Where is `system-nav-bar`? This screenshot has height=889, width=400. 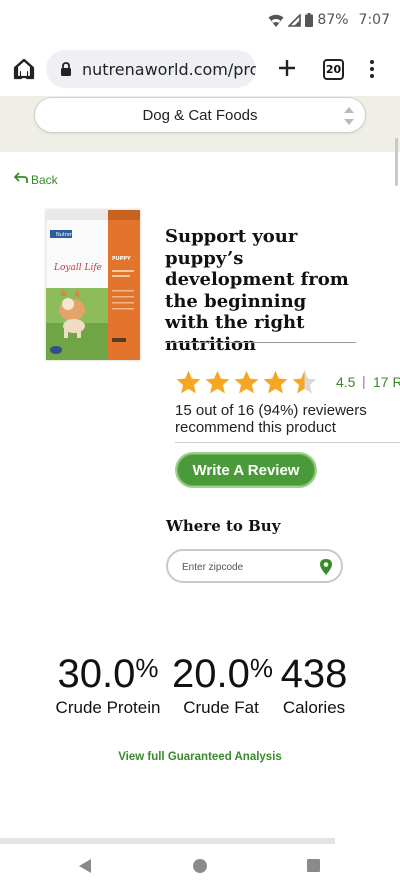 system-nav-bar is located at coordinates (200, 867).